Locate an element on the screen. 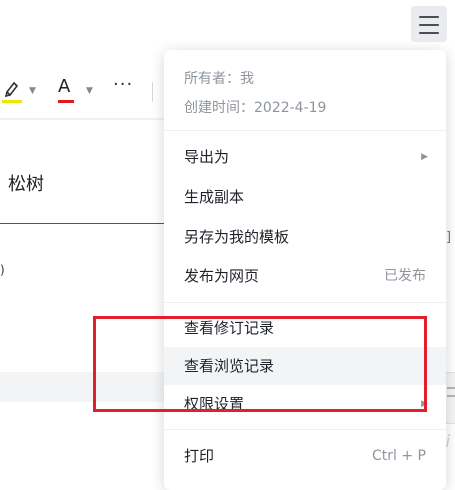 The height and width of the screenshot is (490, 455). menu-item-label: 打印 is located at coordinates (199, 456).